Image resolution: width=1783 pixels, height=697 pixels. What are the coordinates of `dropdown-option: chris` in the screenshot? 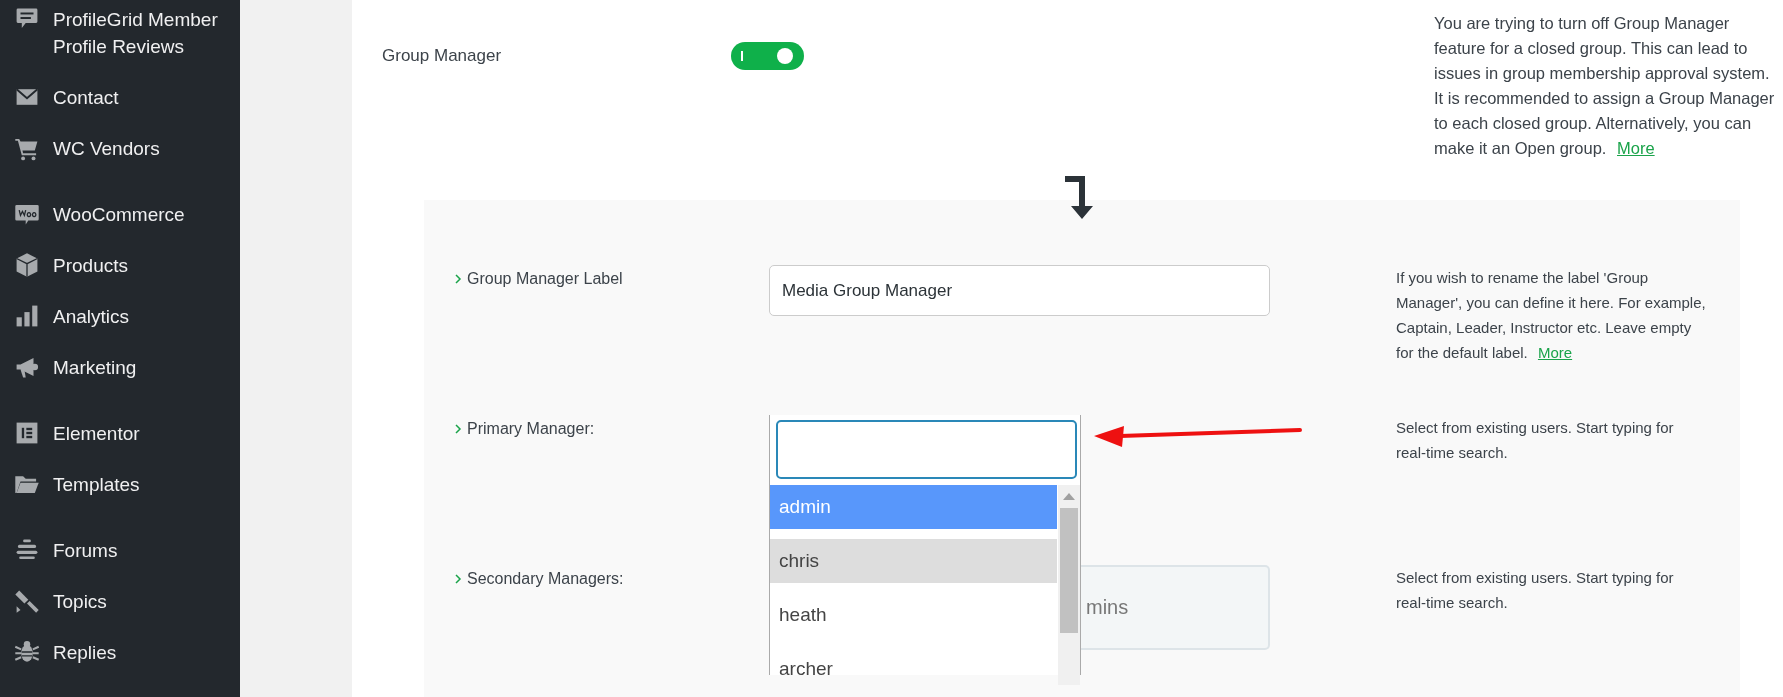 It's located at (913, 561).